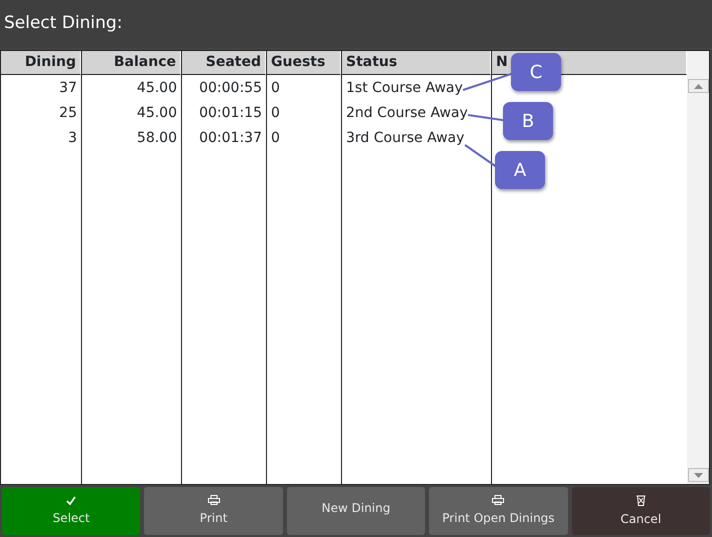 This screenshot has width=712, height=537. I want to click on table-cell: 00:00:55, so click(230, 88).